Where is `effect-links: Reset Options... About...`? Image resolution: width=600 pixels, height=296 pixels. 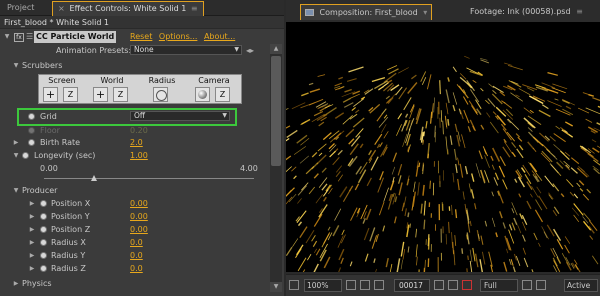
effect-links: Reset Options... About... is located at coordinates (184, 37).